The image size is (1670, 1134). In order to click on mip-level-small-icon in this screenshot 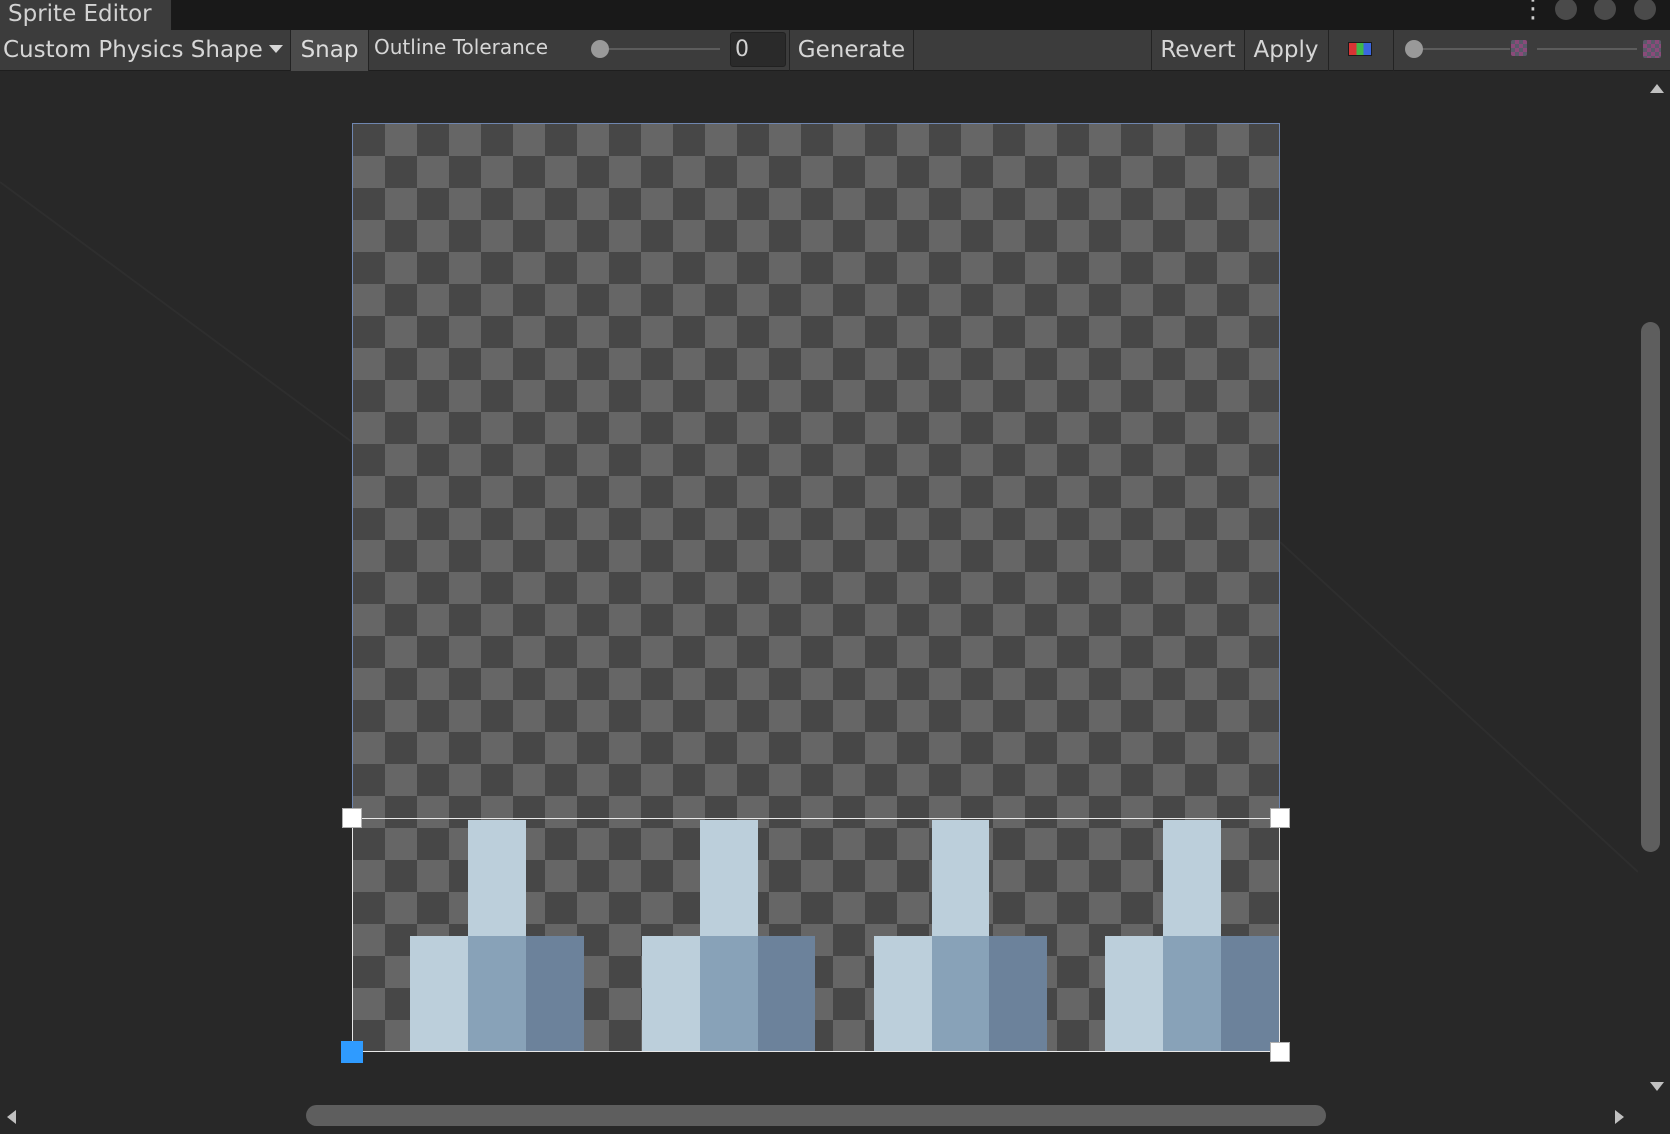, I will do `click(1519, 48)`.